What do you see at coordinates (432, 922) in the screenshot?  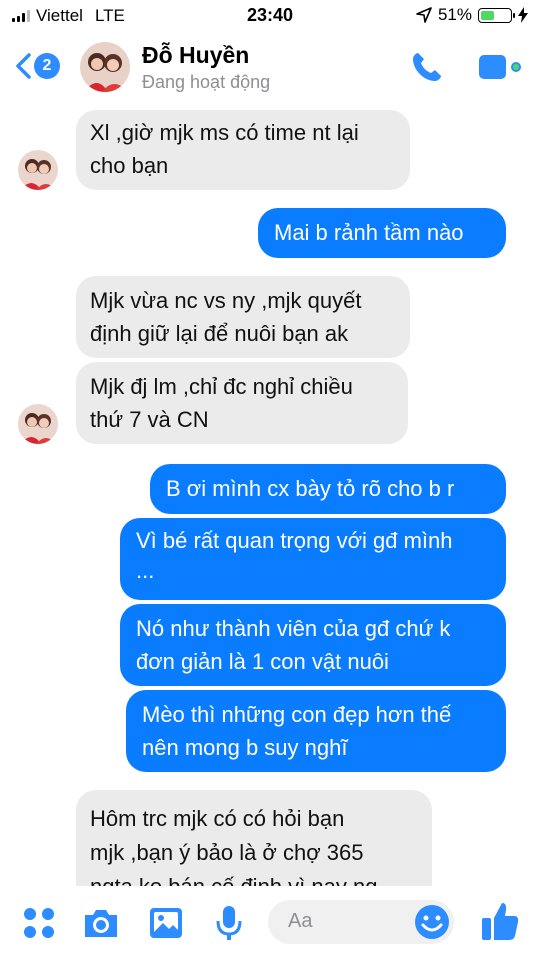 I see `emoji-icon` at bounding box center [432, 922].